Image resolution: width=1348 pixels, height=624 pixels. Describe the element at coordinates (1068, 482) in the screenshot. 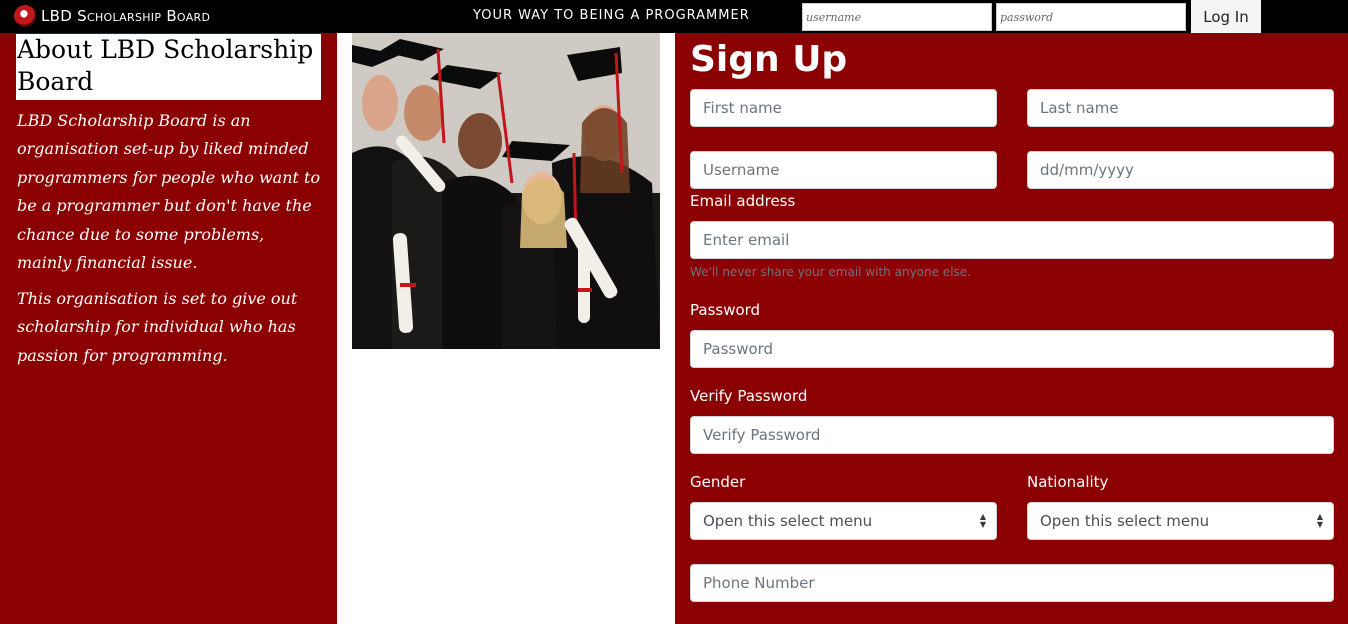

I see `nationality-label: Nationality` at that location.